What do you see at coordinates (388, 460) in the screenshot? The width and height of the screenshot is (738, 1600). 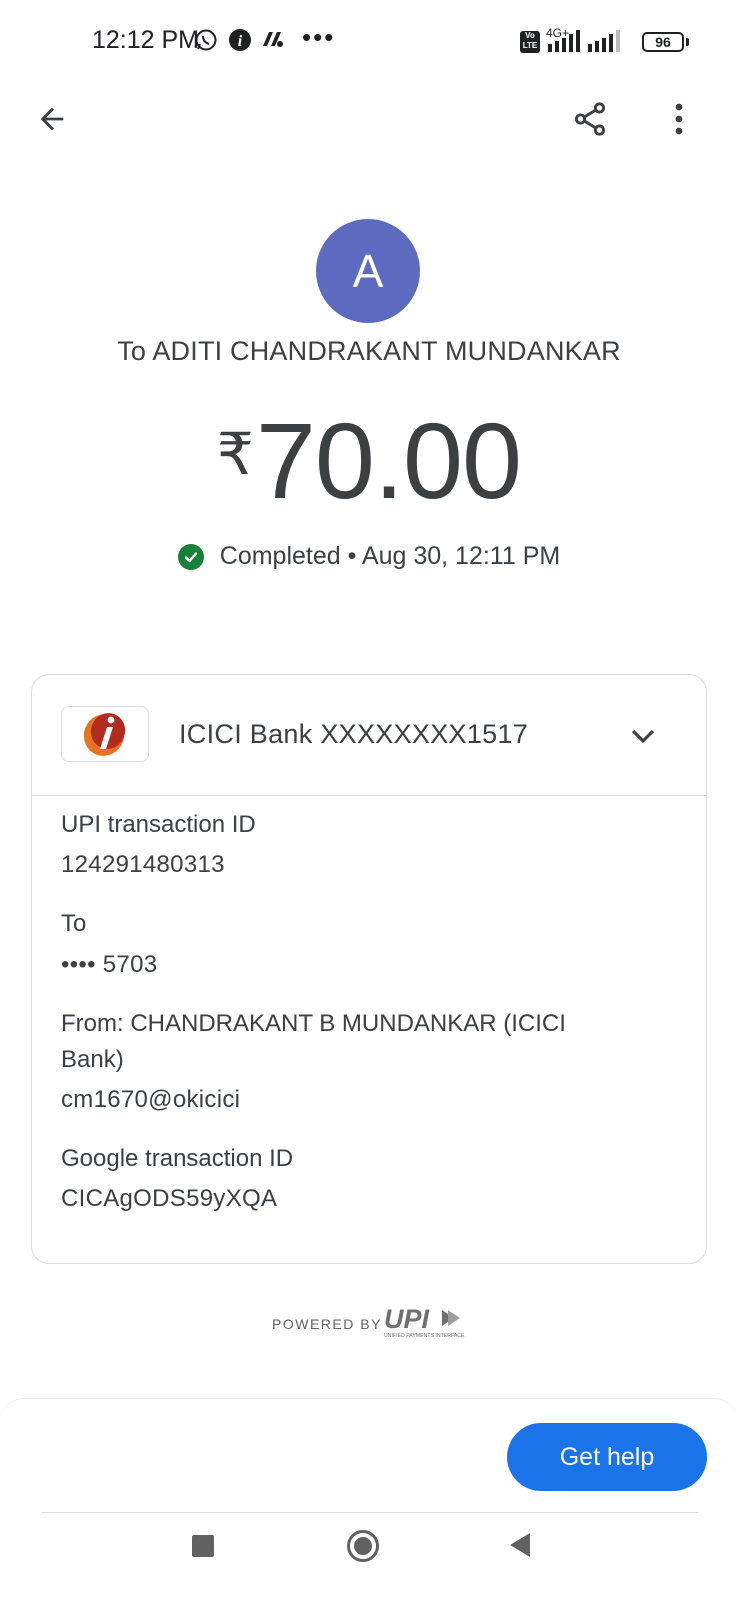 I see `amount-value: 70.00` at bounding box center [388, 460].